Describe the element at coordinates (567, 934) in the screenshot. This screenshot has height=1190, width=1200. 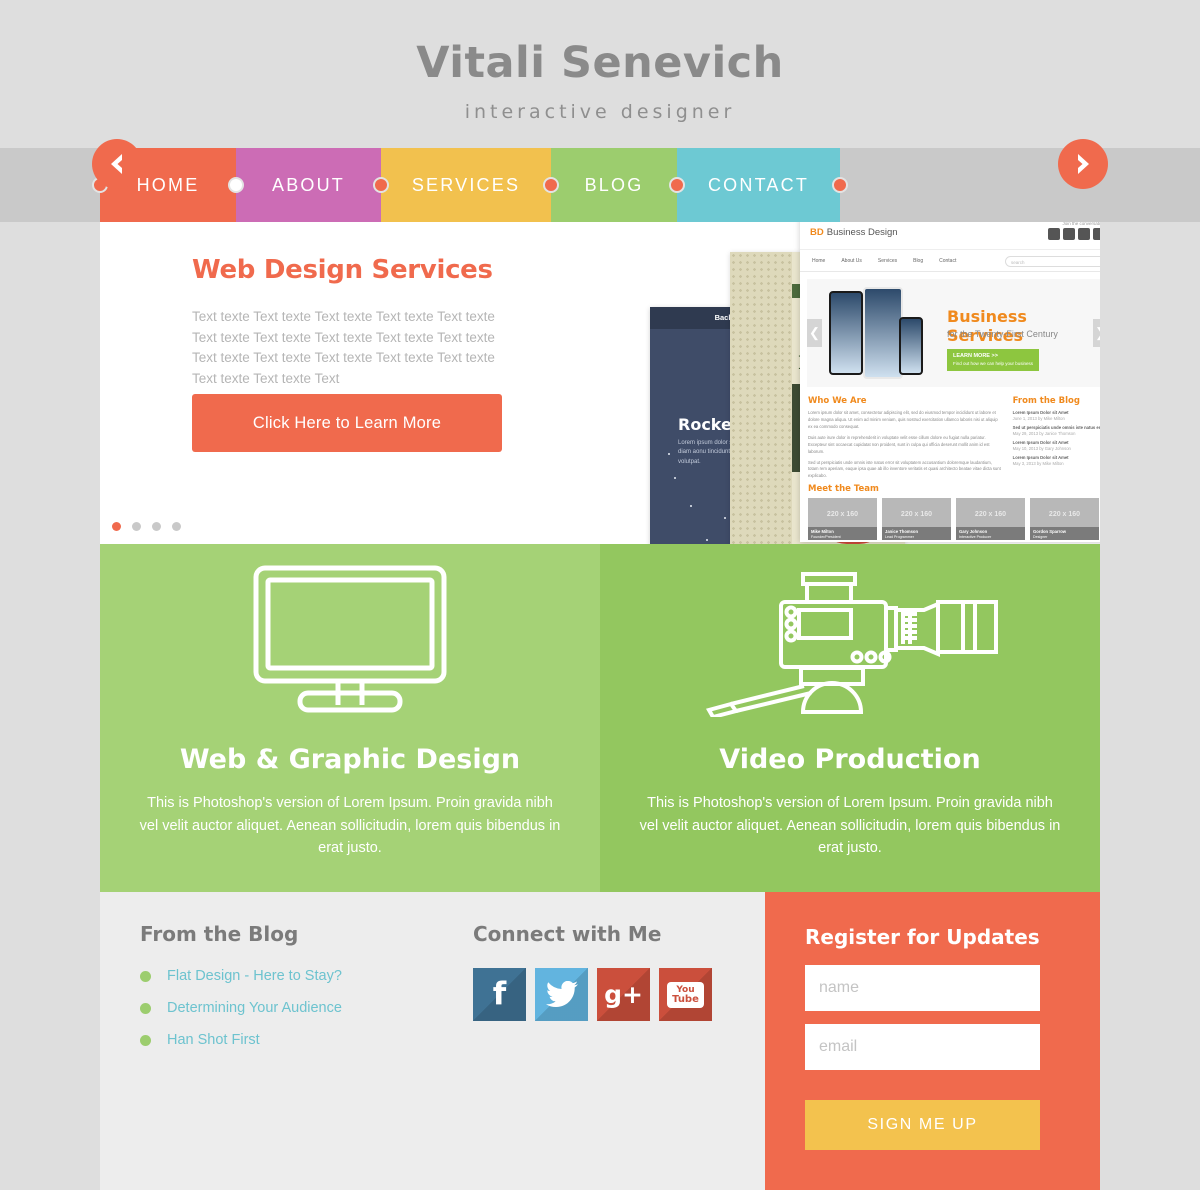
I see `social-heading: Connect with Me` at that location.